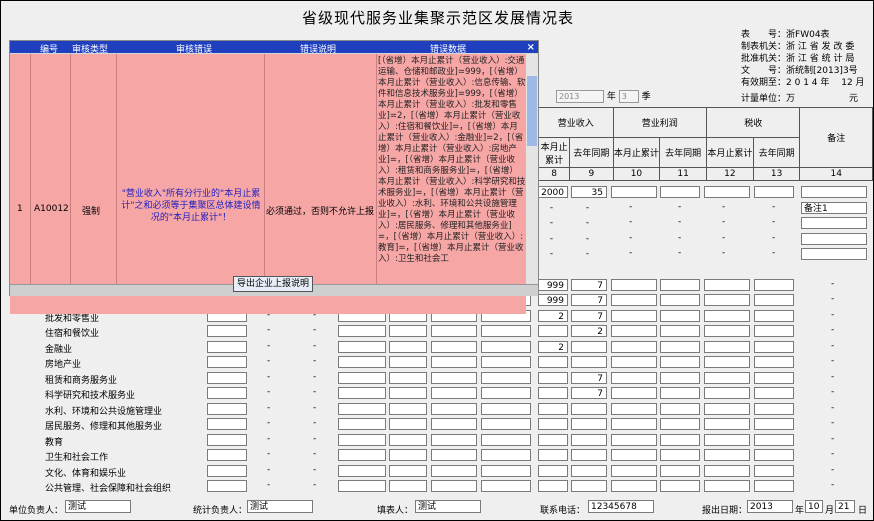 This screenshot has height=521, width=874. Describe the element at coordinates (580, 96) in the screenshot. I see `year-input: 2013` at that location.